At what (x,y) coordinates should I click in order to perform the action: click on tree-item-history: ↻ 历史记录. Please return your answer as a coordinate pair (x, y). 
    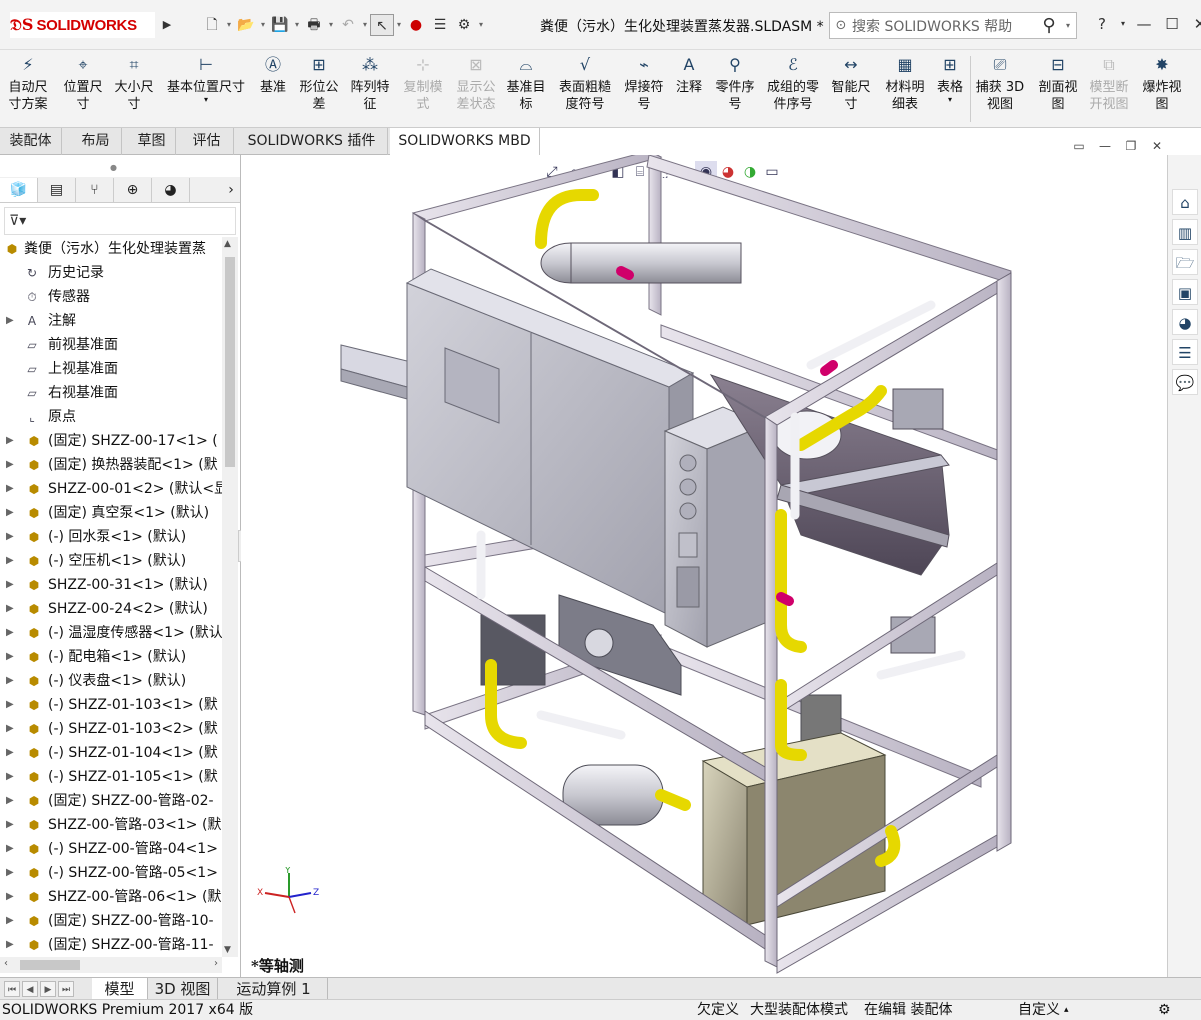
    Looking at the image, I should click on (111, 273).